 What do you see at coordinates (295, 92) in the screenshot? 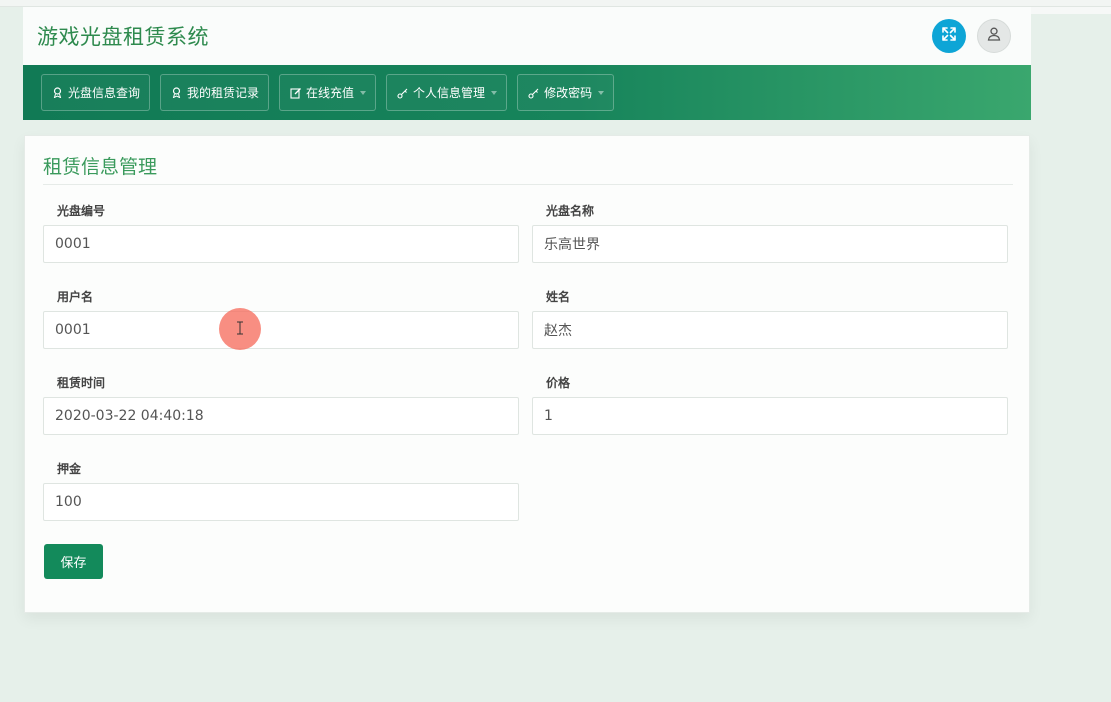
I see `edit-icon` at bounding box center [295, 92].